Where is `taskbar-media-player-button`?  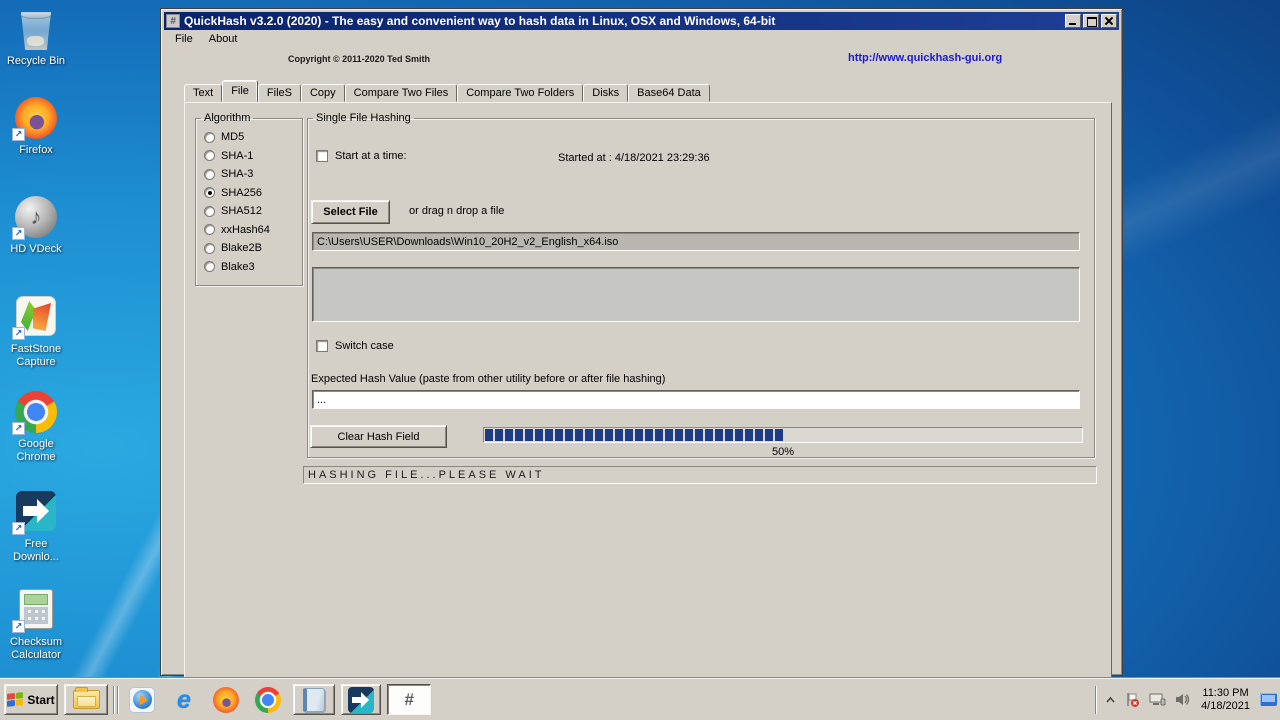 taskbar-media-player-button is located at coordinates (142, 699).